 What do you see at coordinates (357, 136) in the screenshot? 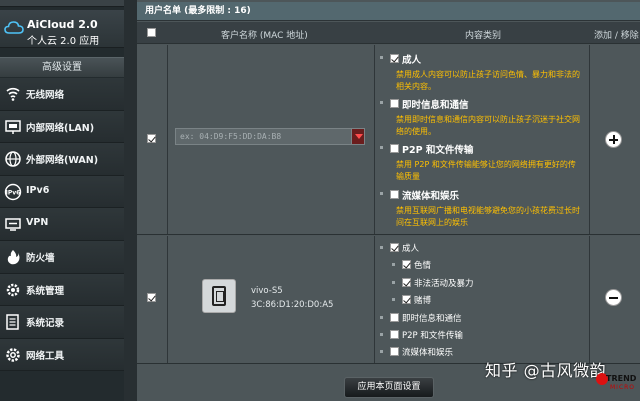
I see `chevron-down-icon` at bounding box center [357, 136].